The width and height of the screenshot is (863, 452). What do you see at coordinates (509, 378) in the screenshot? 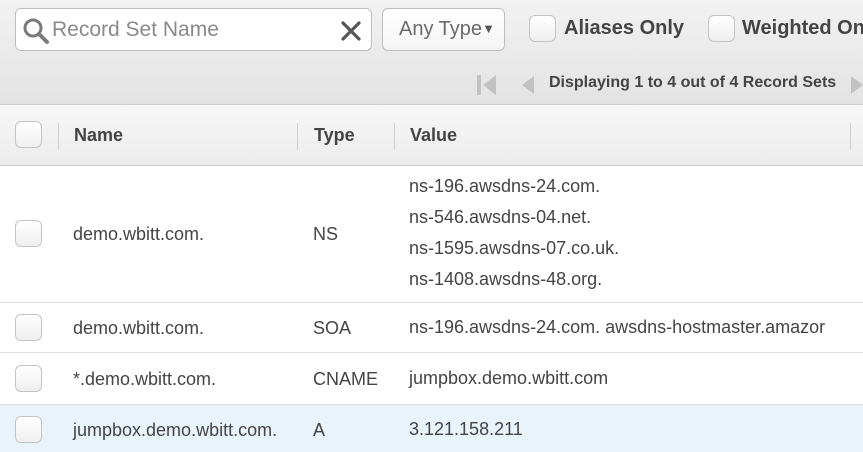
I see `record-value: jumpbox.demo.wbitt.com` at bounding box center [509, 378].